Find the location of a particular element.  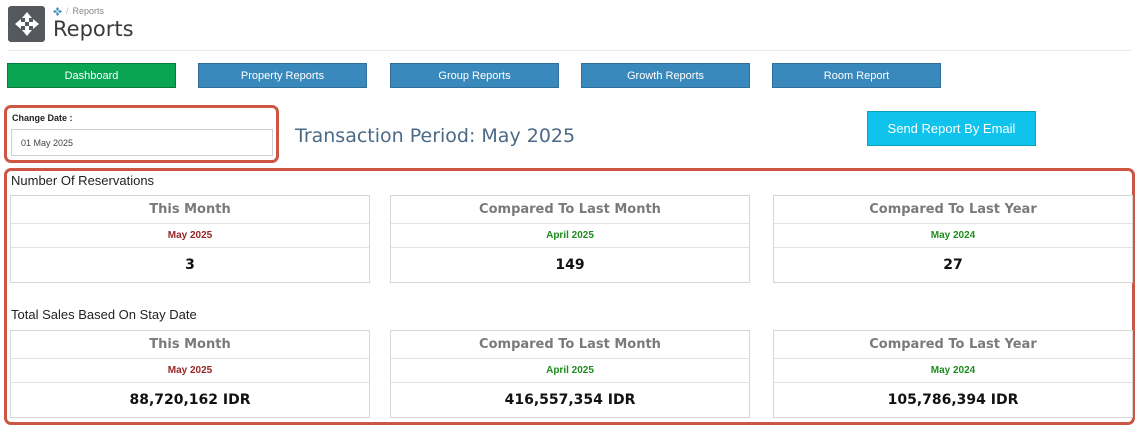

card-value: 105,786,394 IDR is located at coordinates (953, 400).